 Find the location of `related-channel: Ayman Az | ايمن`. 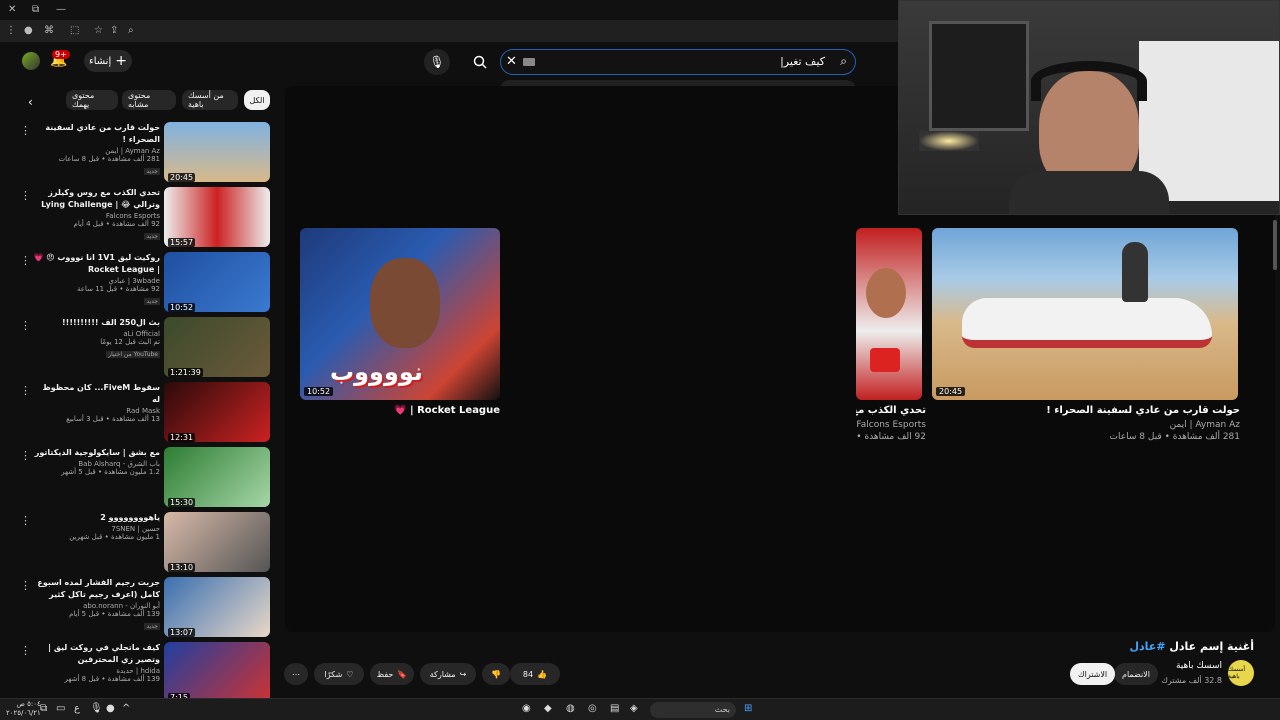

related-channel: Ayman Az | ايمن is located at coordinates (96, 151).